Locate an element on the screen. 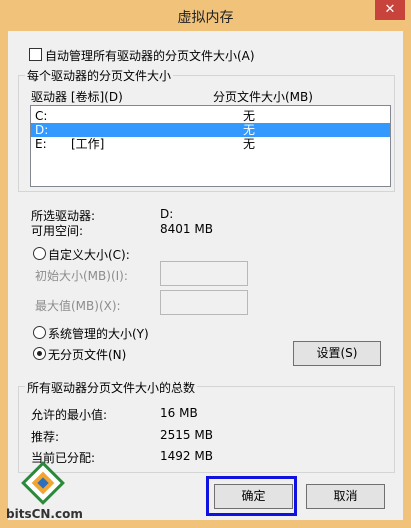 This screenshot has height=528, width=411. close-button: ✕ is located at coordinates (390, 10).